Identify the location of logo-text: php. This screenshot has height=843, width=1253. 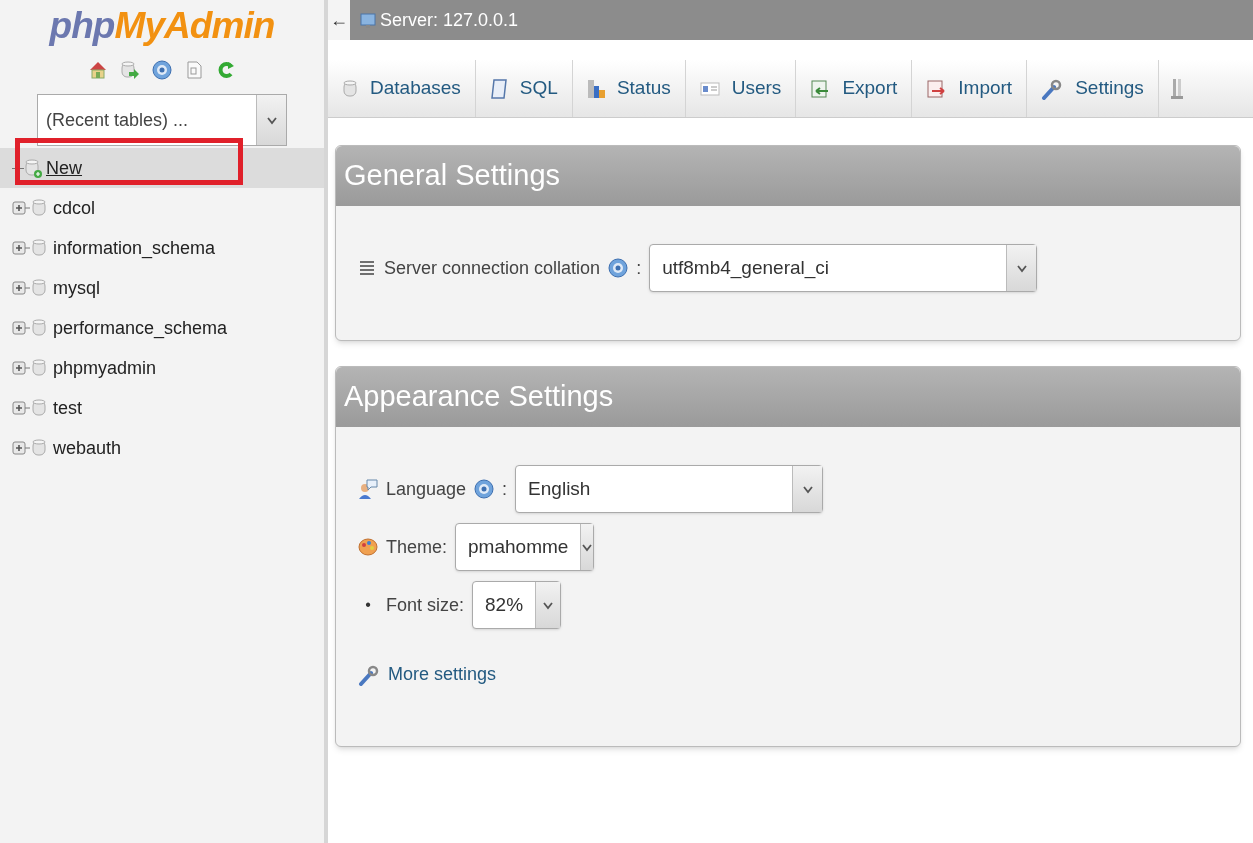
(82, 26).